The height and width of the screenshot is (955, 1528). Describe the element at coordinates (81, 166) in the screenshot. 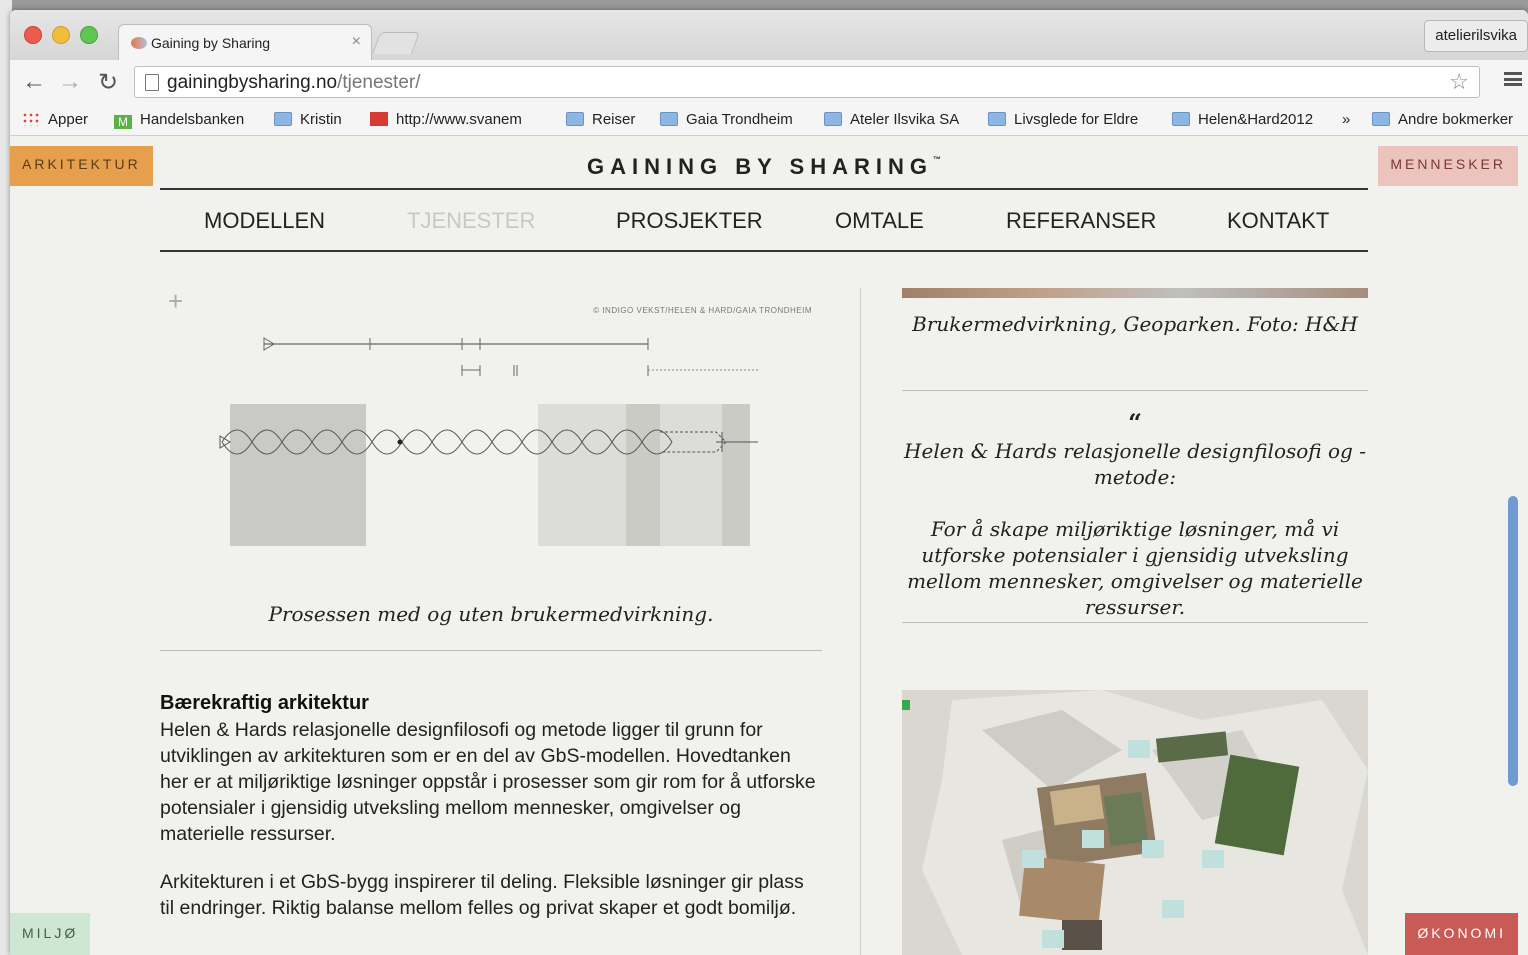

I see `corner-arkitektur: ARKITEKTUR` at that location.